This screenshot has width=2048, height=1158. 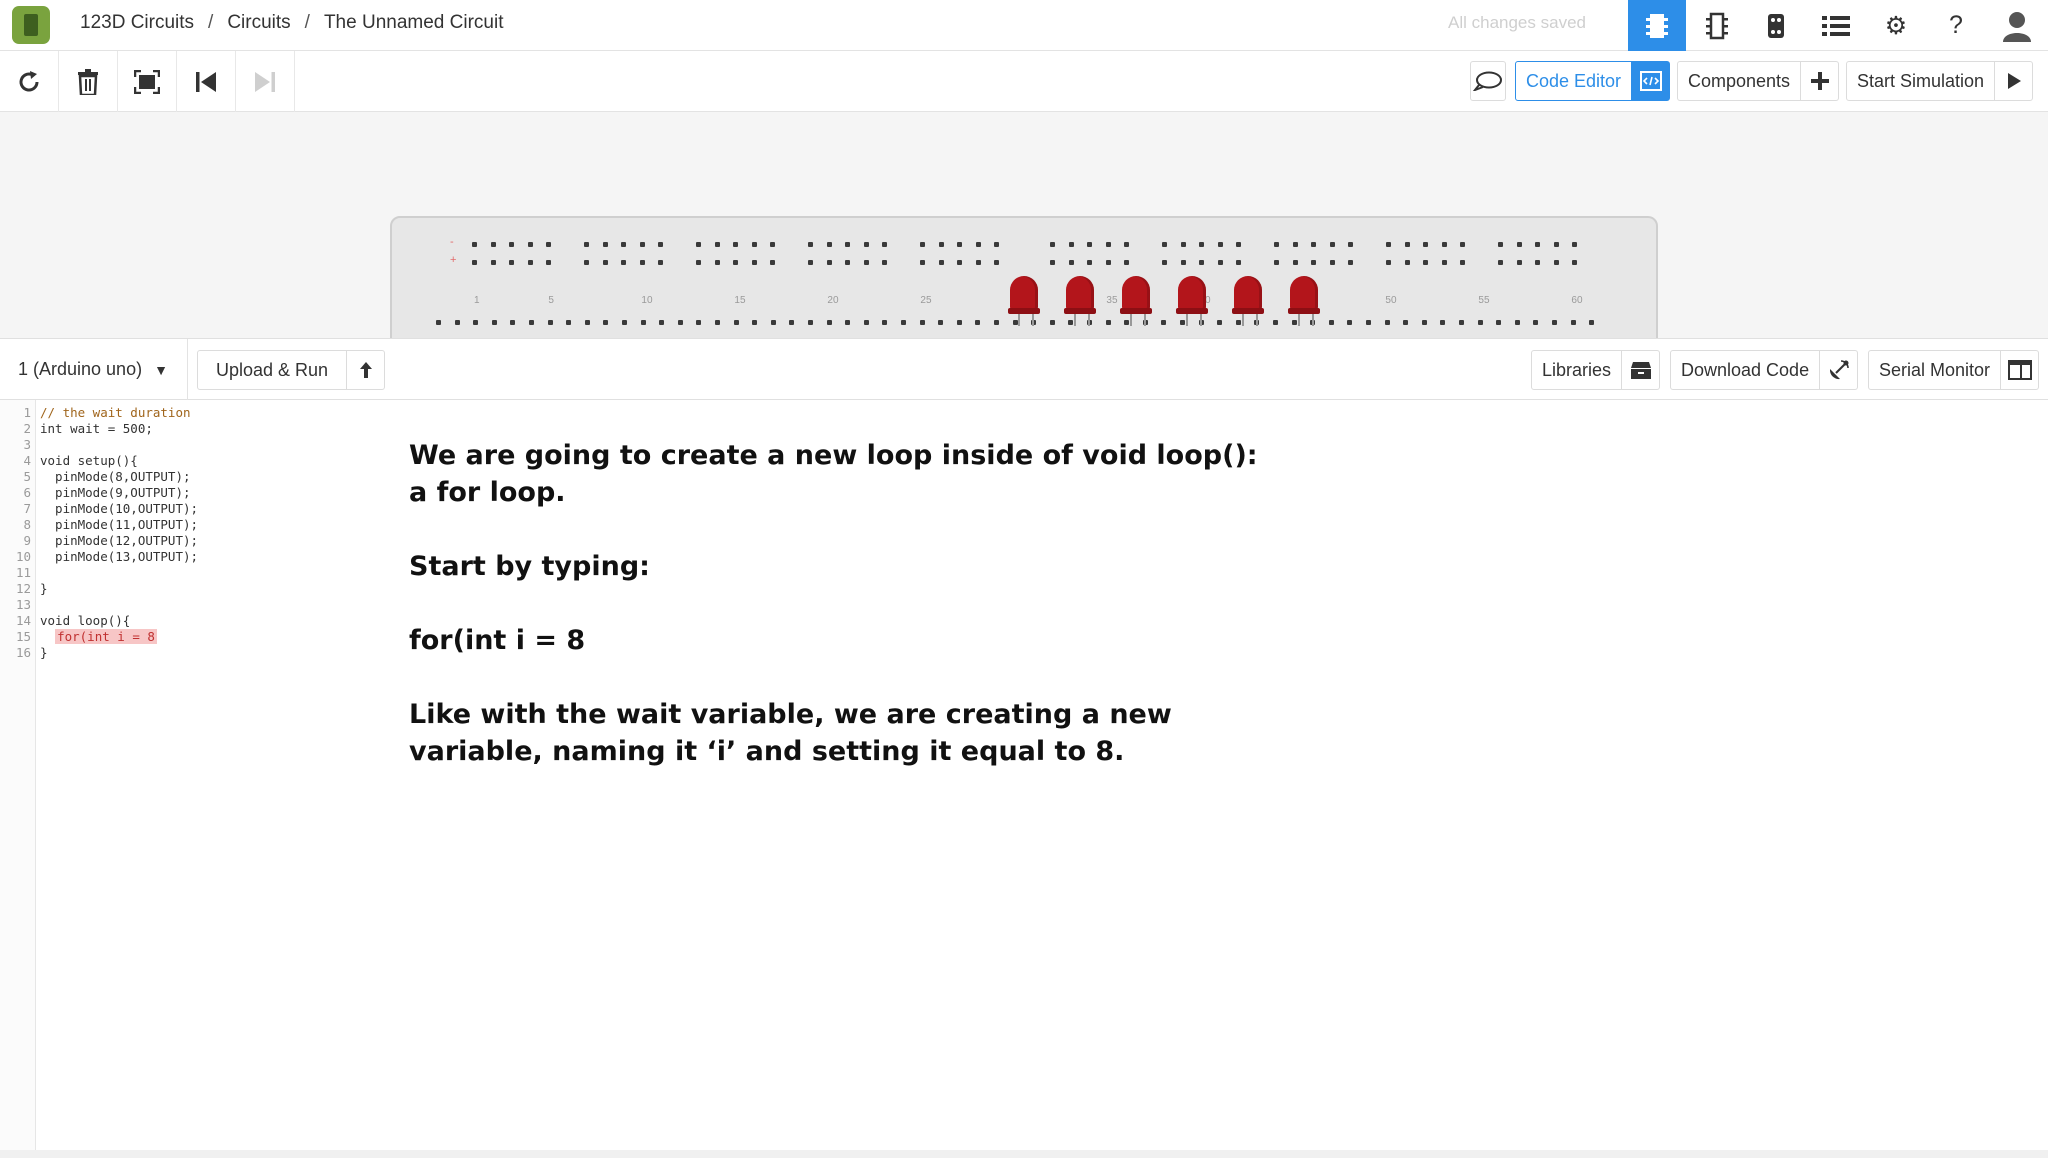 What do you see at coordinates (119, 477) in the screenshot?
I see `code-line: pinMode(8,OUTPUT);` at bounding box center [119, 477].